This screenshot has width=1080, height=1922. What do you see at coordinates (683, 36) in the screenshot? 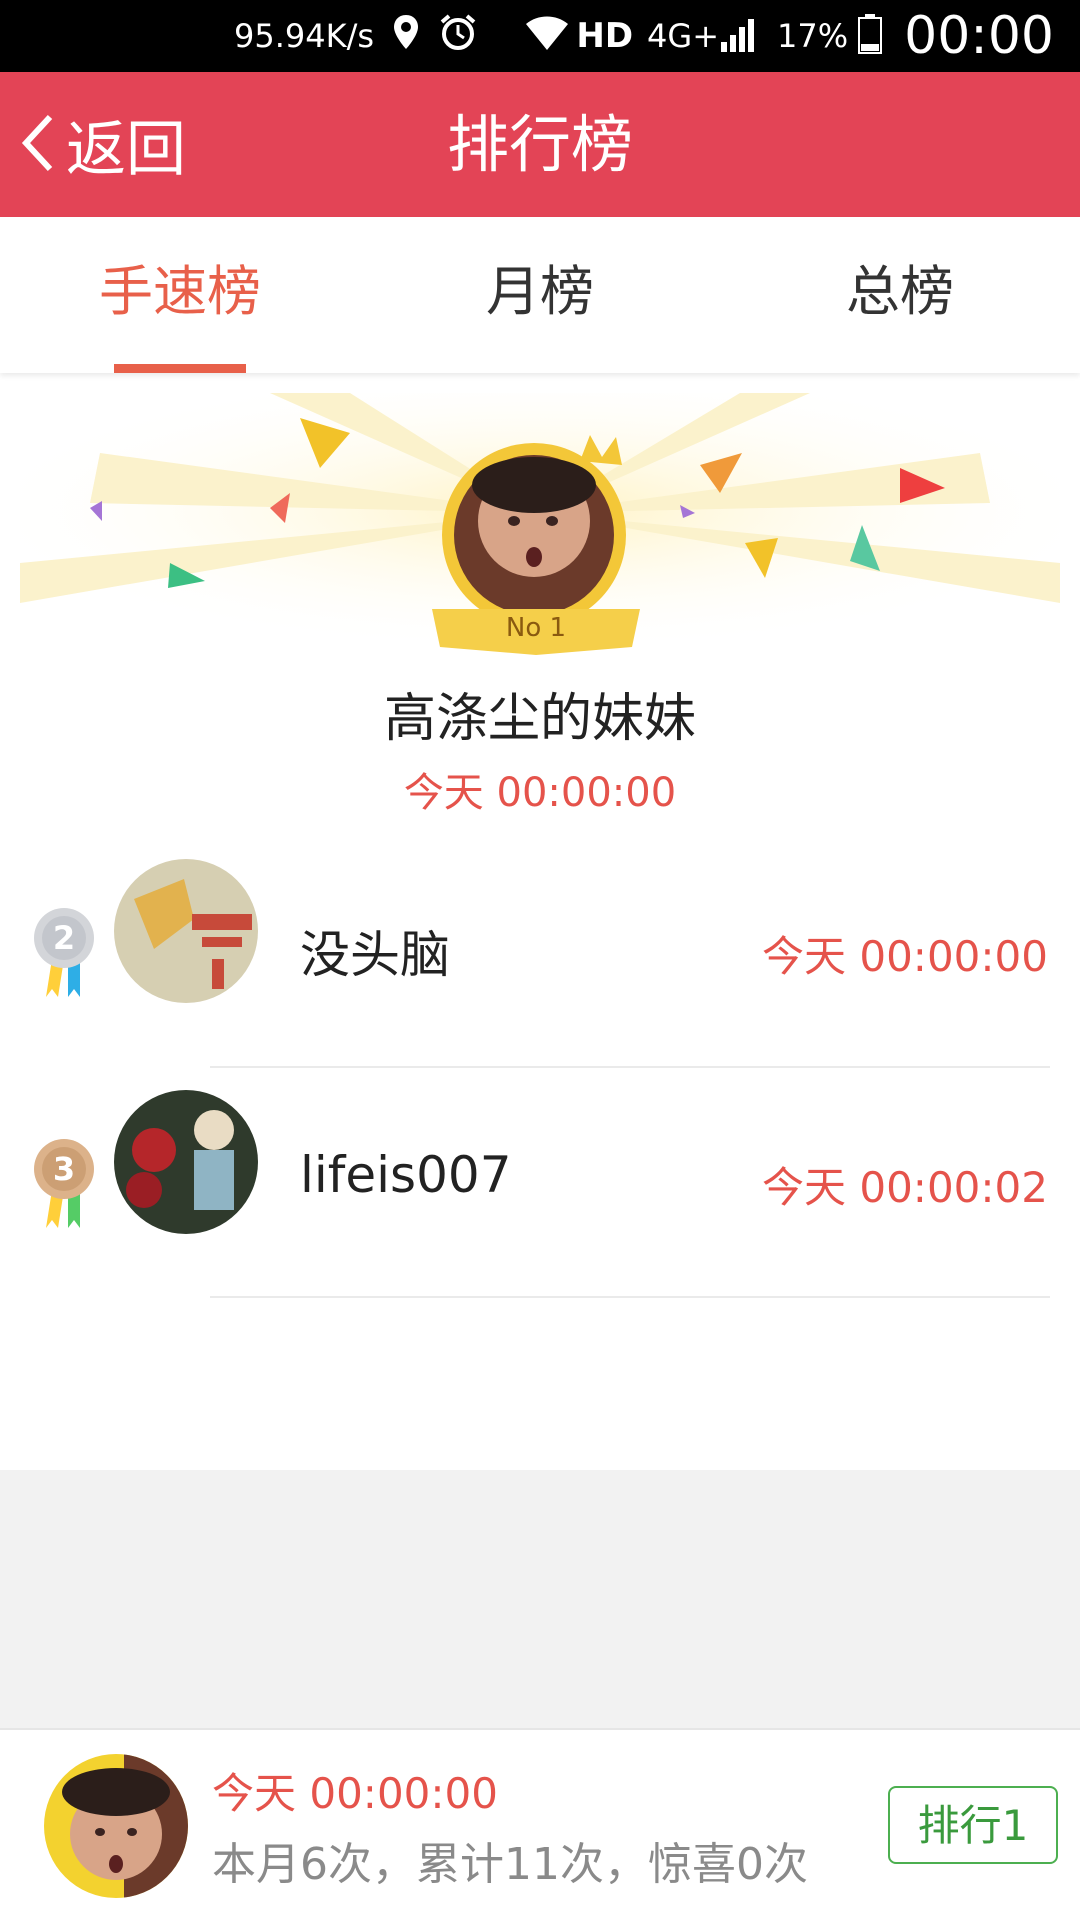
I see `network-type: 4G+` at bounding box center [683, 36].